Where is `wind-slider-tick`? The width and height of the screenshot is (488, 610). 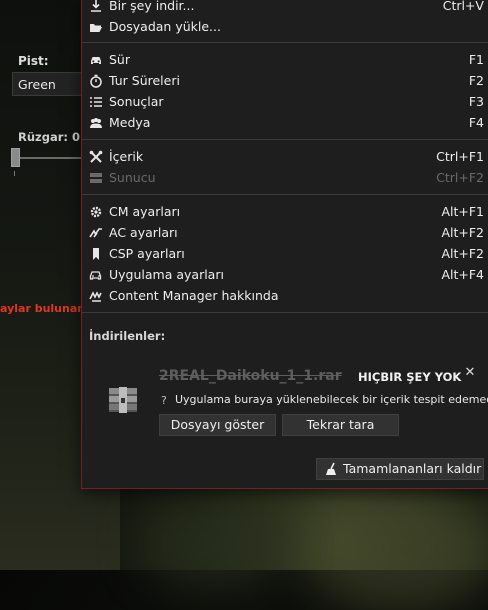 wind-slider-tick is located at coordinates (14, 173).